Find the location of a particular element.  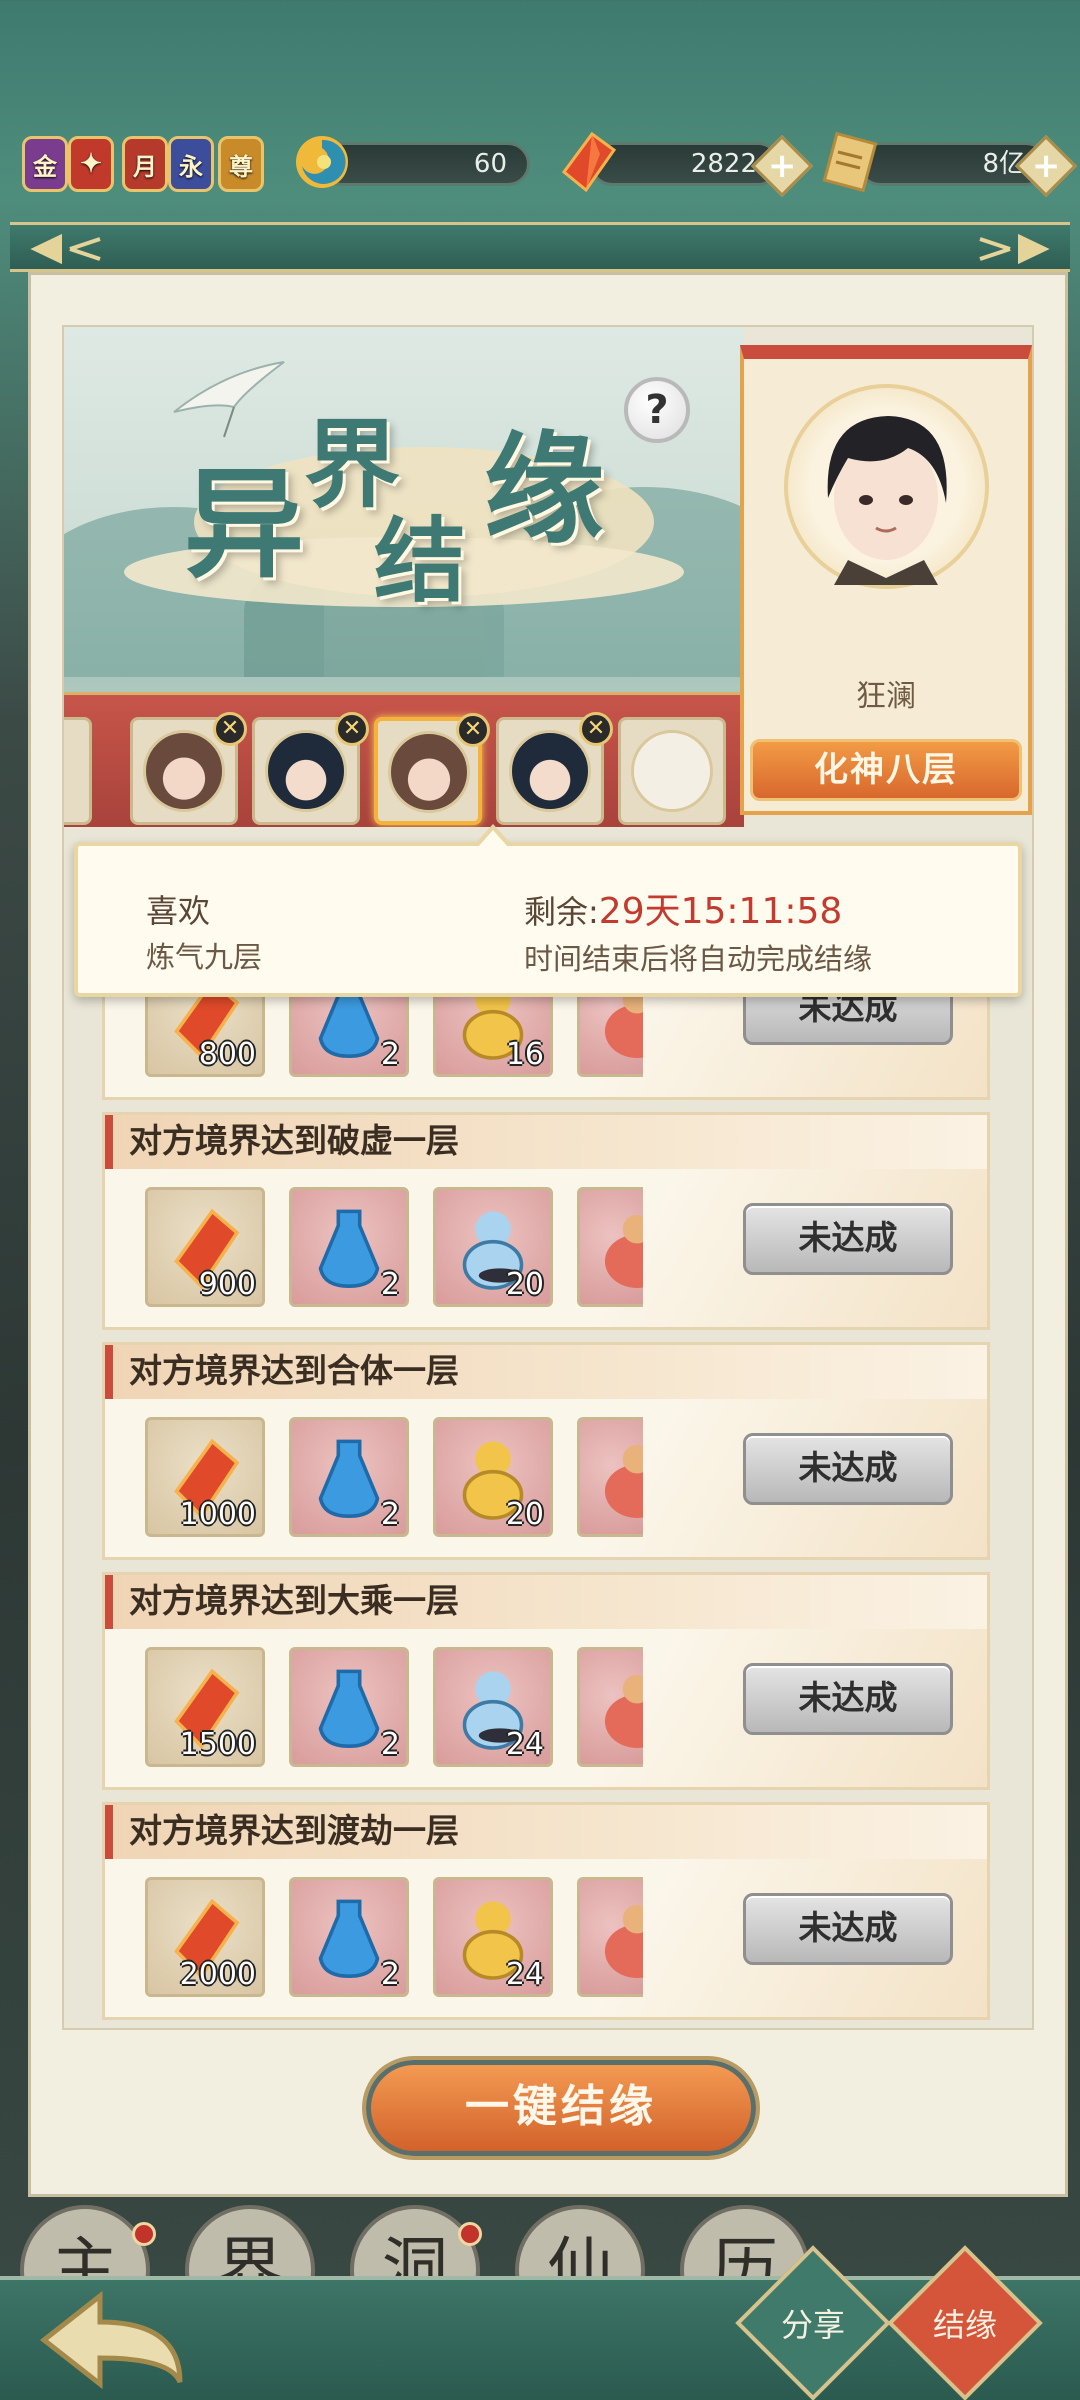

candidate-slot is located at coordinates (78, 771).